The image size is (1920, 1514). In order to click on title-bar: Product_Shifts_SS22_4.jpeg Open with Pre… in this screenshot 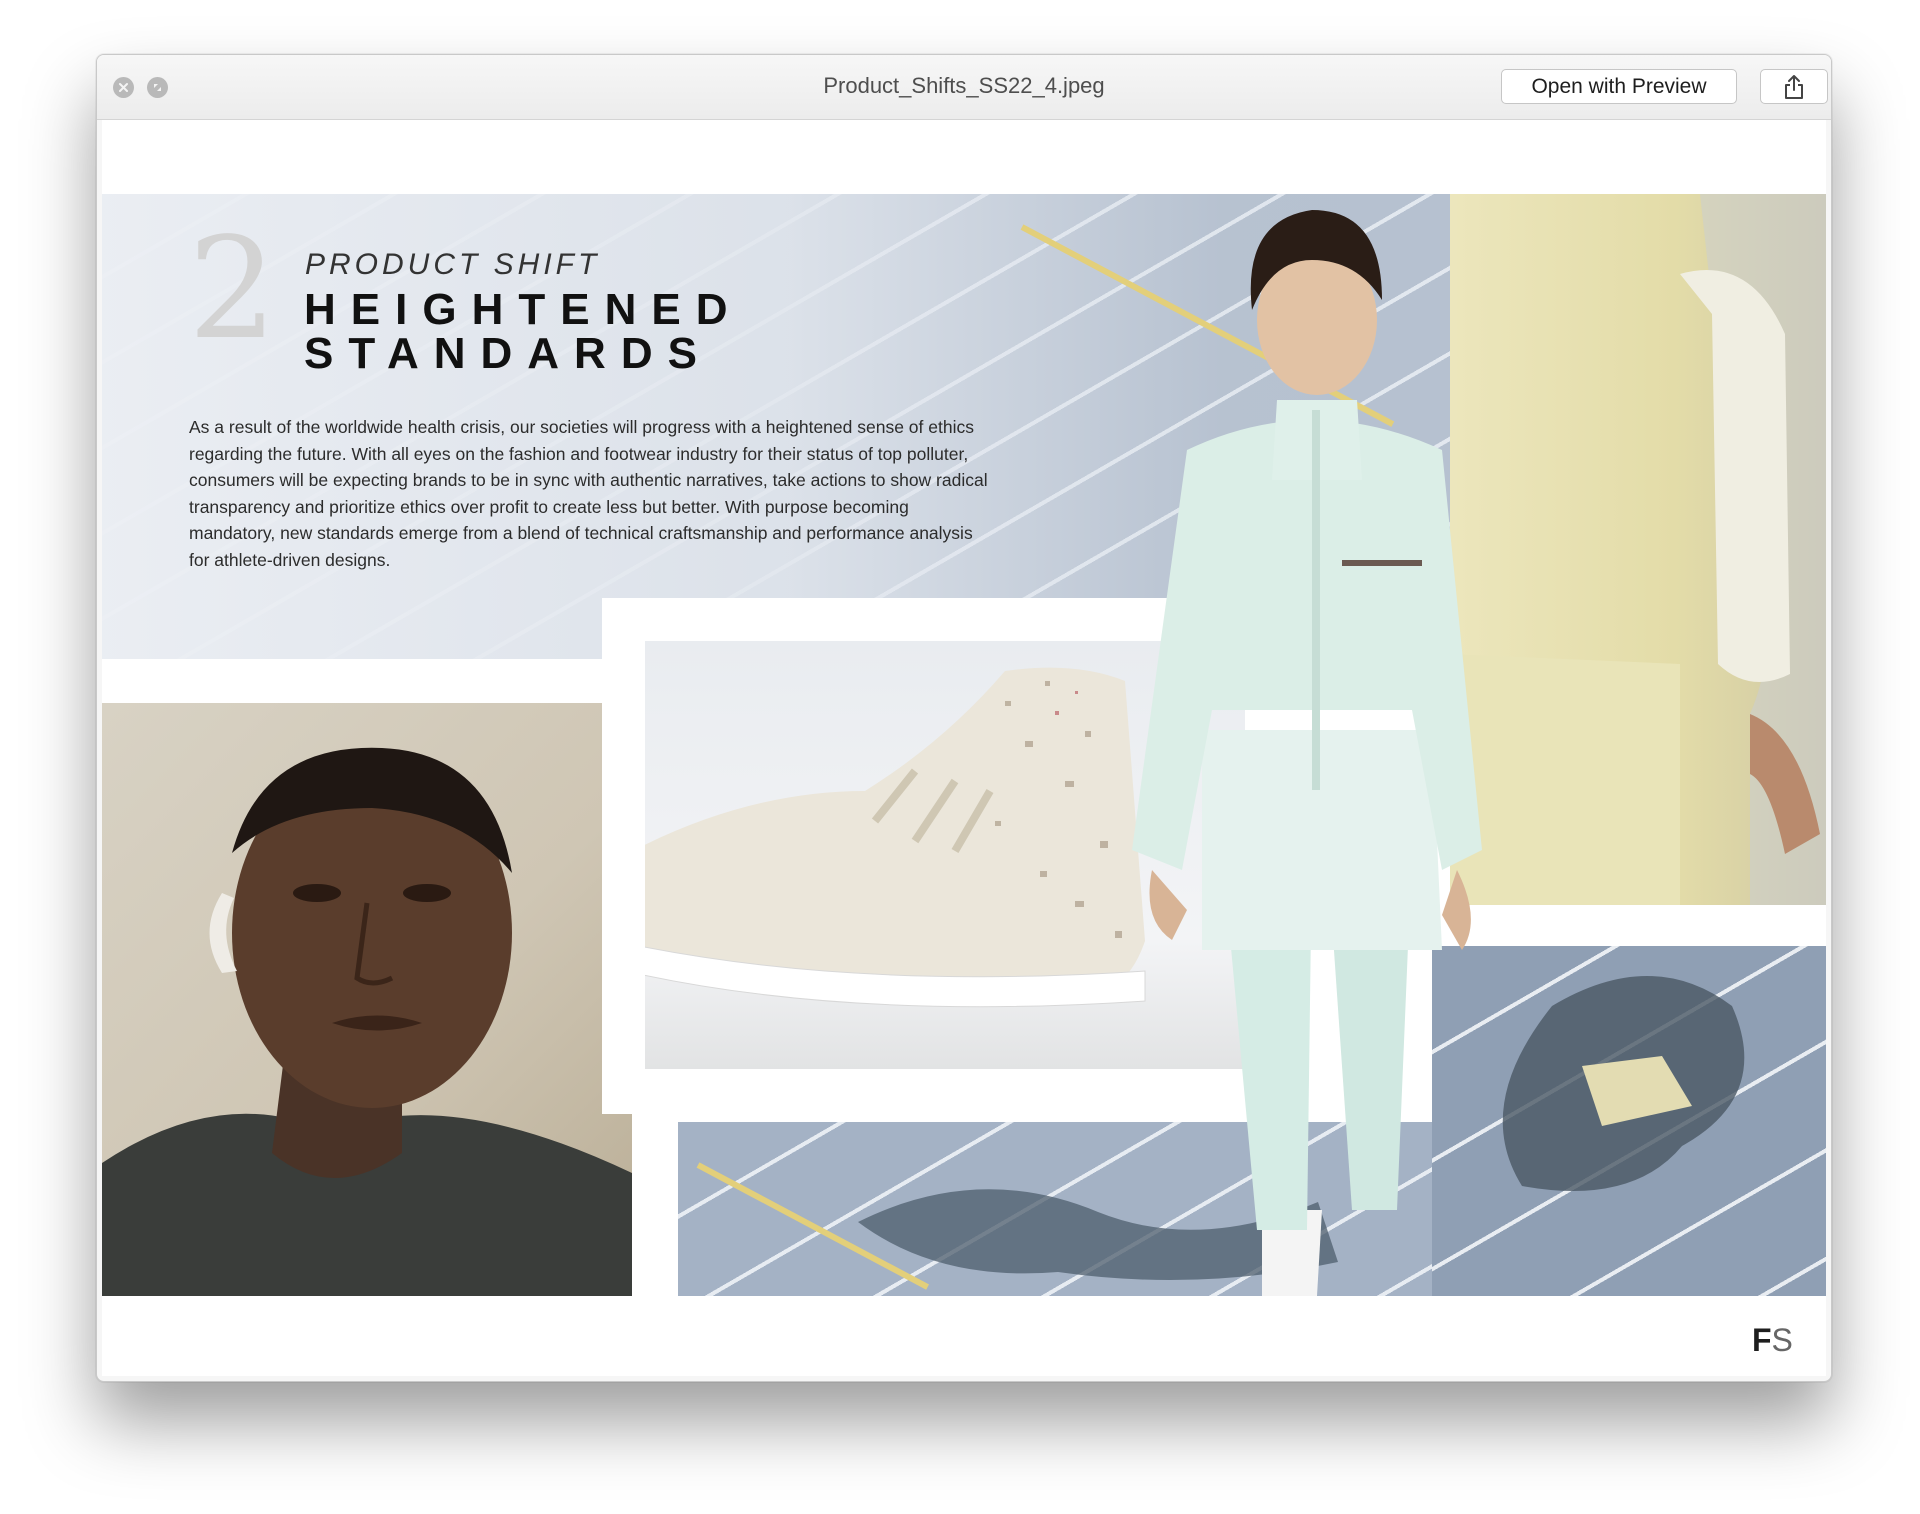, I will do `click(964, 87)`.